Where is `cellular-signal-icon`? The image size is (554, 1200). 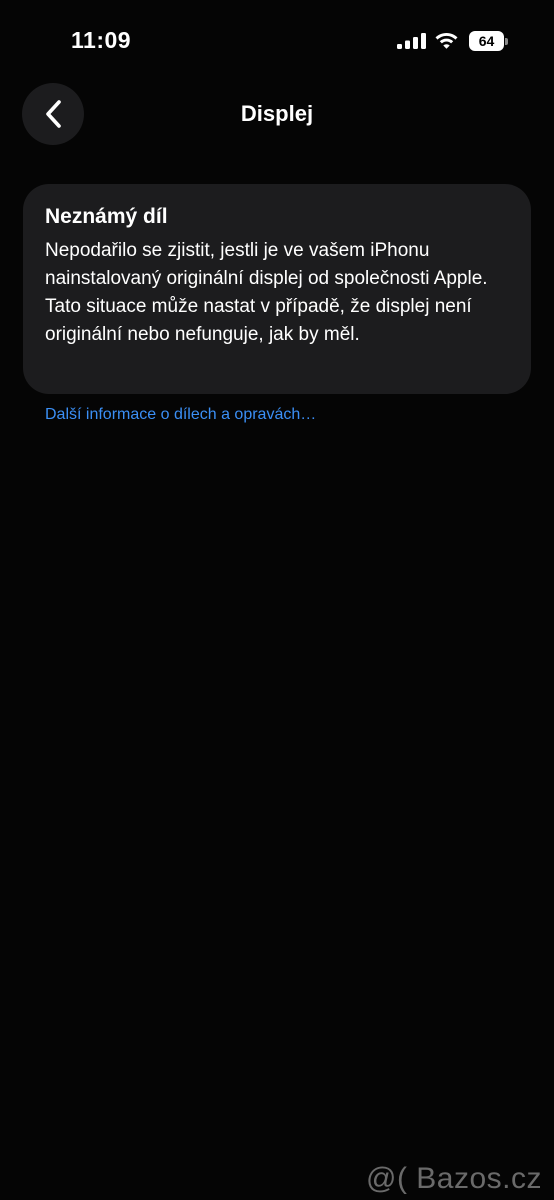
cellular-signal-icon is located at coordinates (411, 41).